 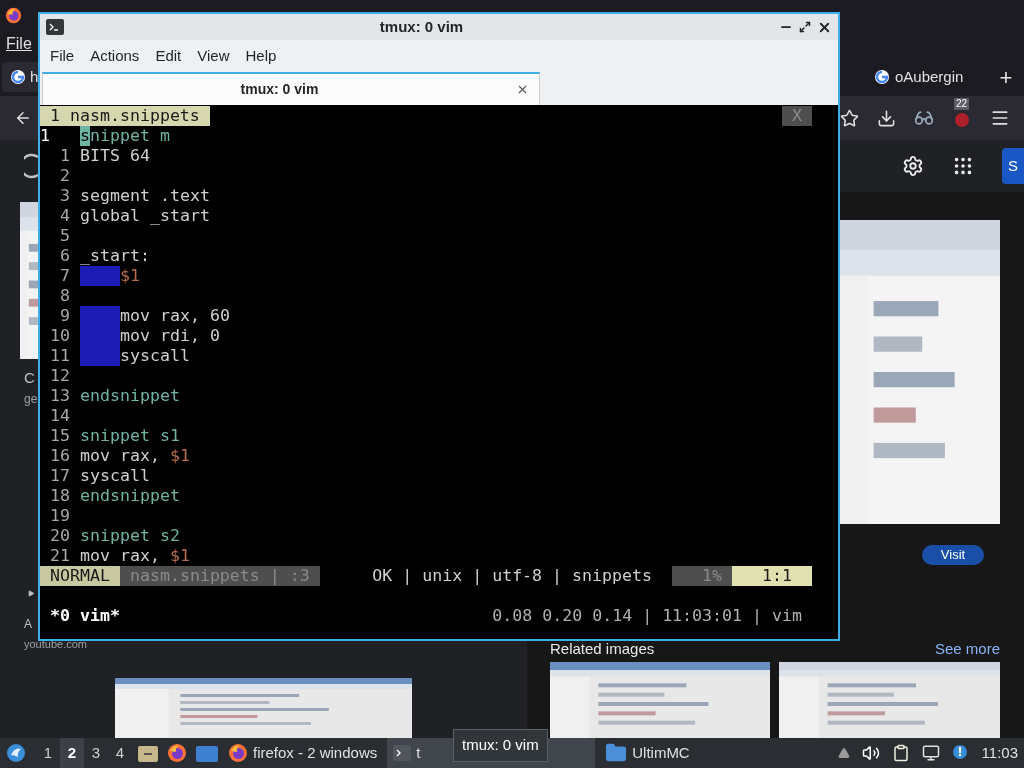 I want to click on code-text: mov rax, 60, so click(x=175, y=316).